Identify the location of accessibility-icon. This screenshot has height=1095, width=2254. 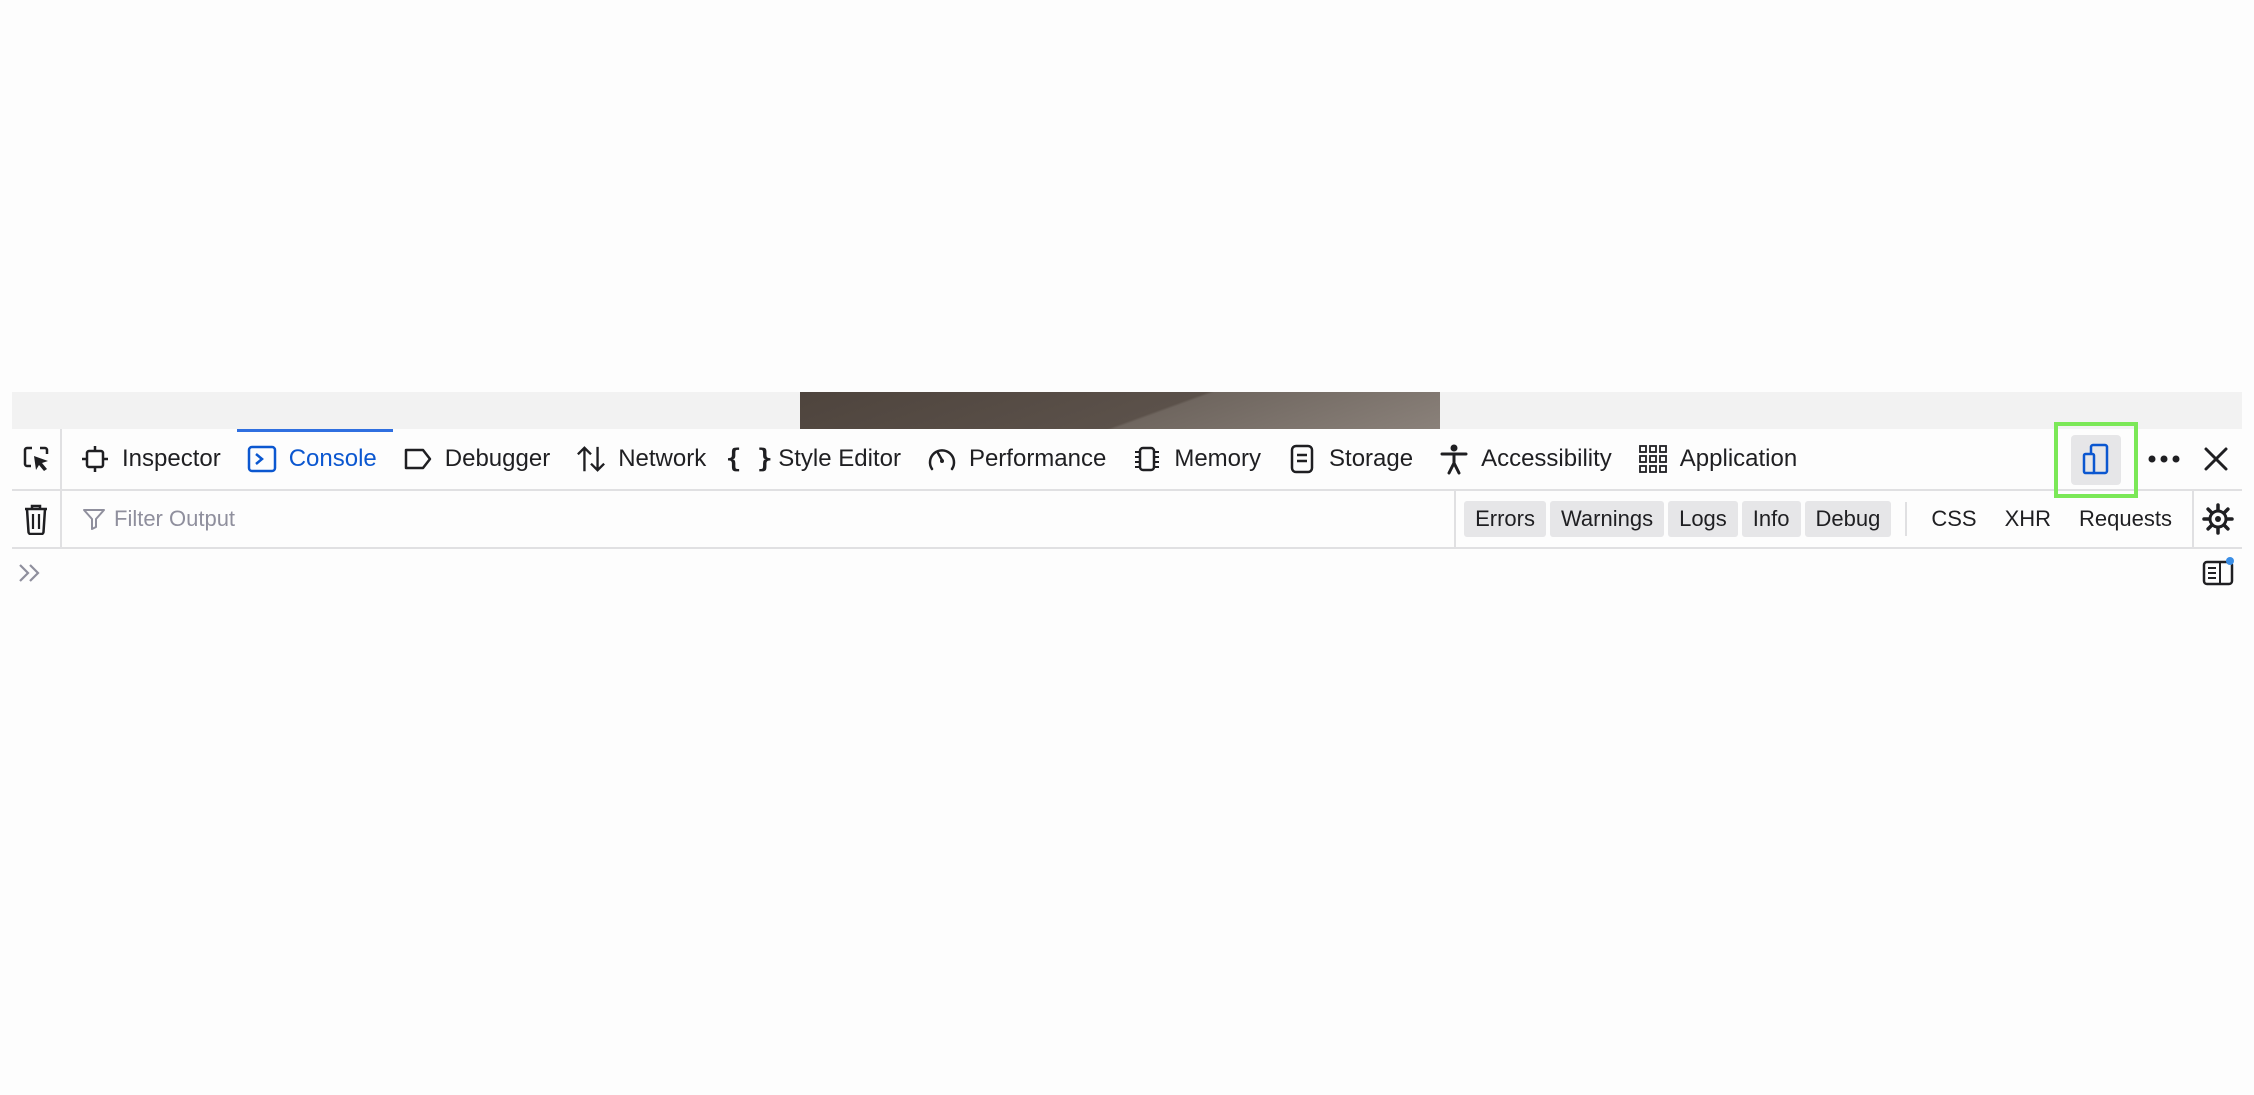
(1454, 459).